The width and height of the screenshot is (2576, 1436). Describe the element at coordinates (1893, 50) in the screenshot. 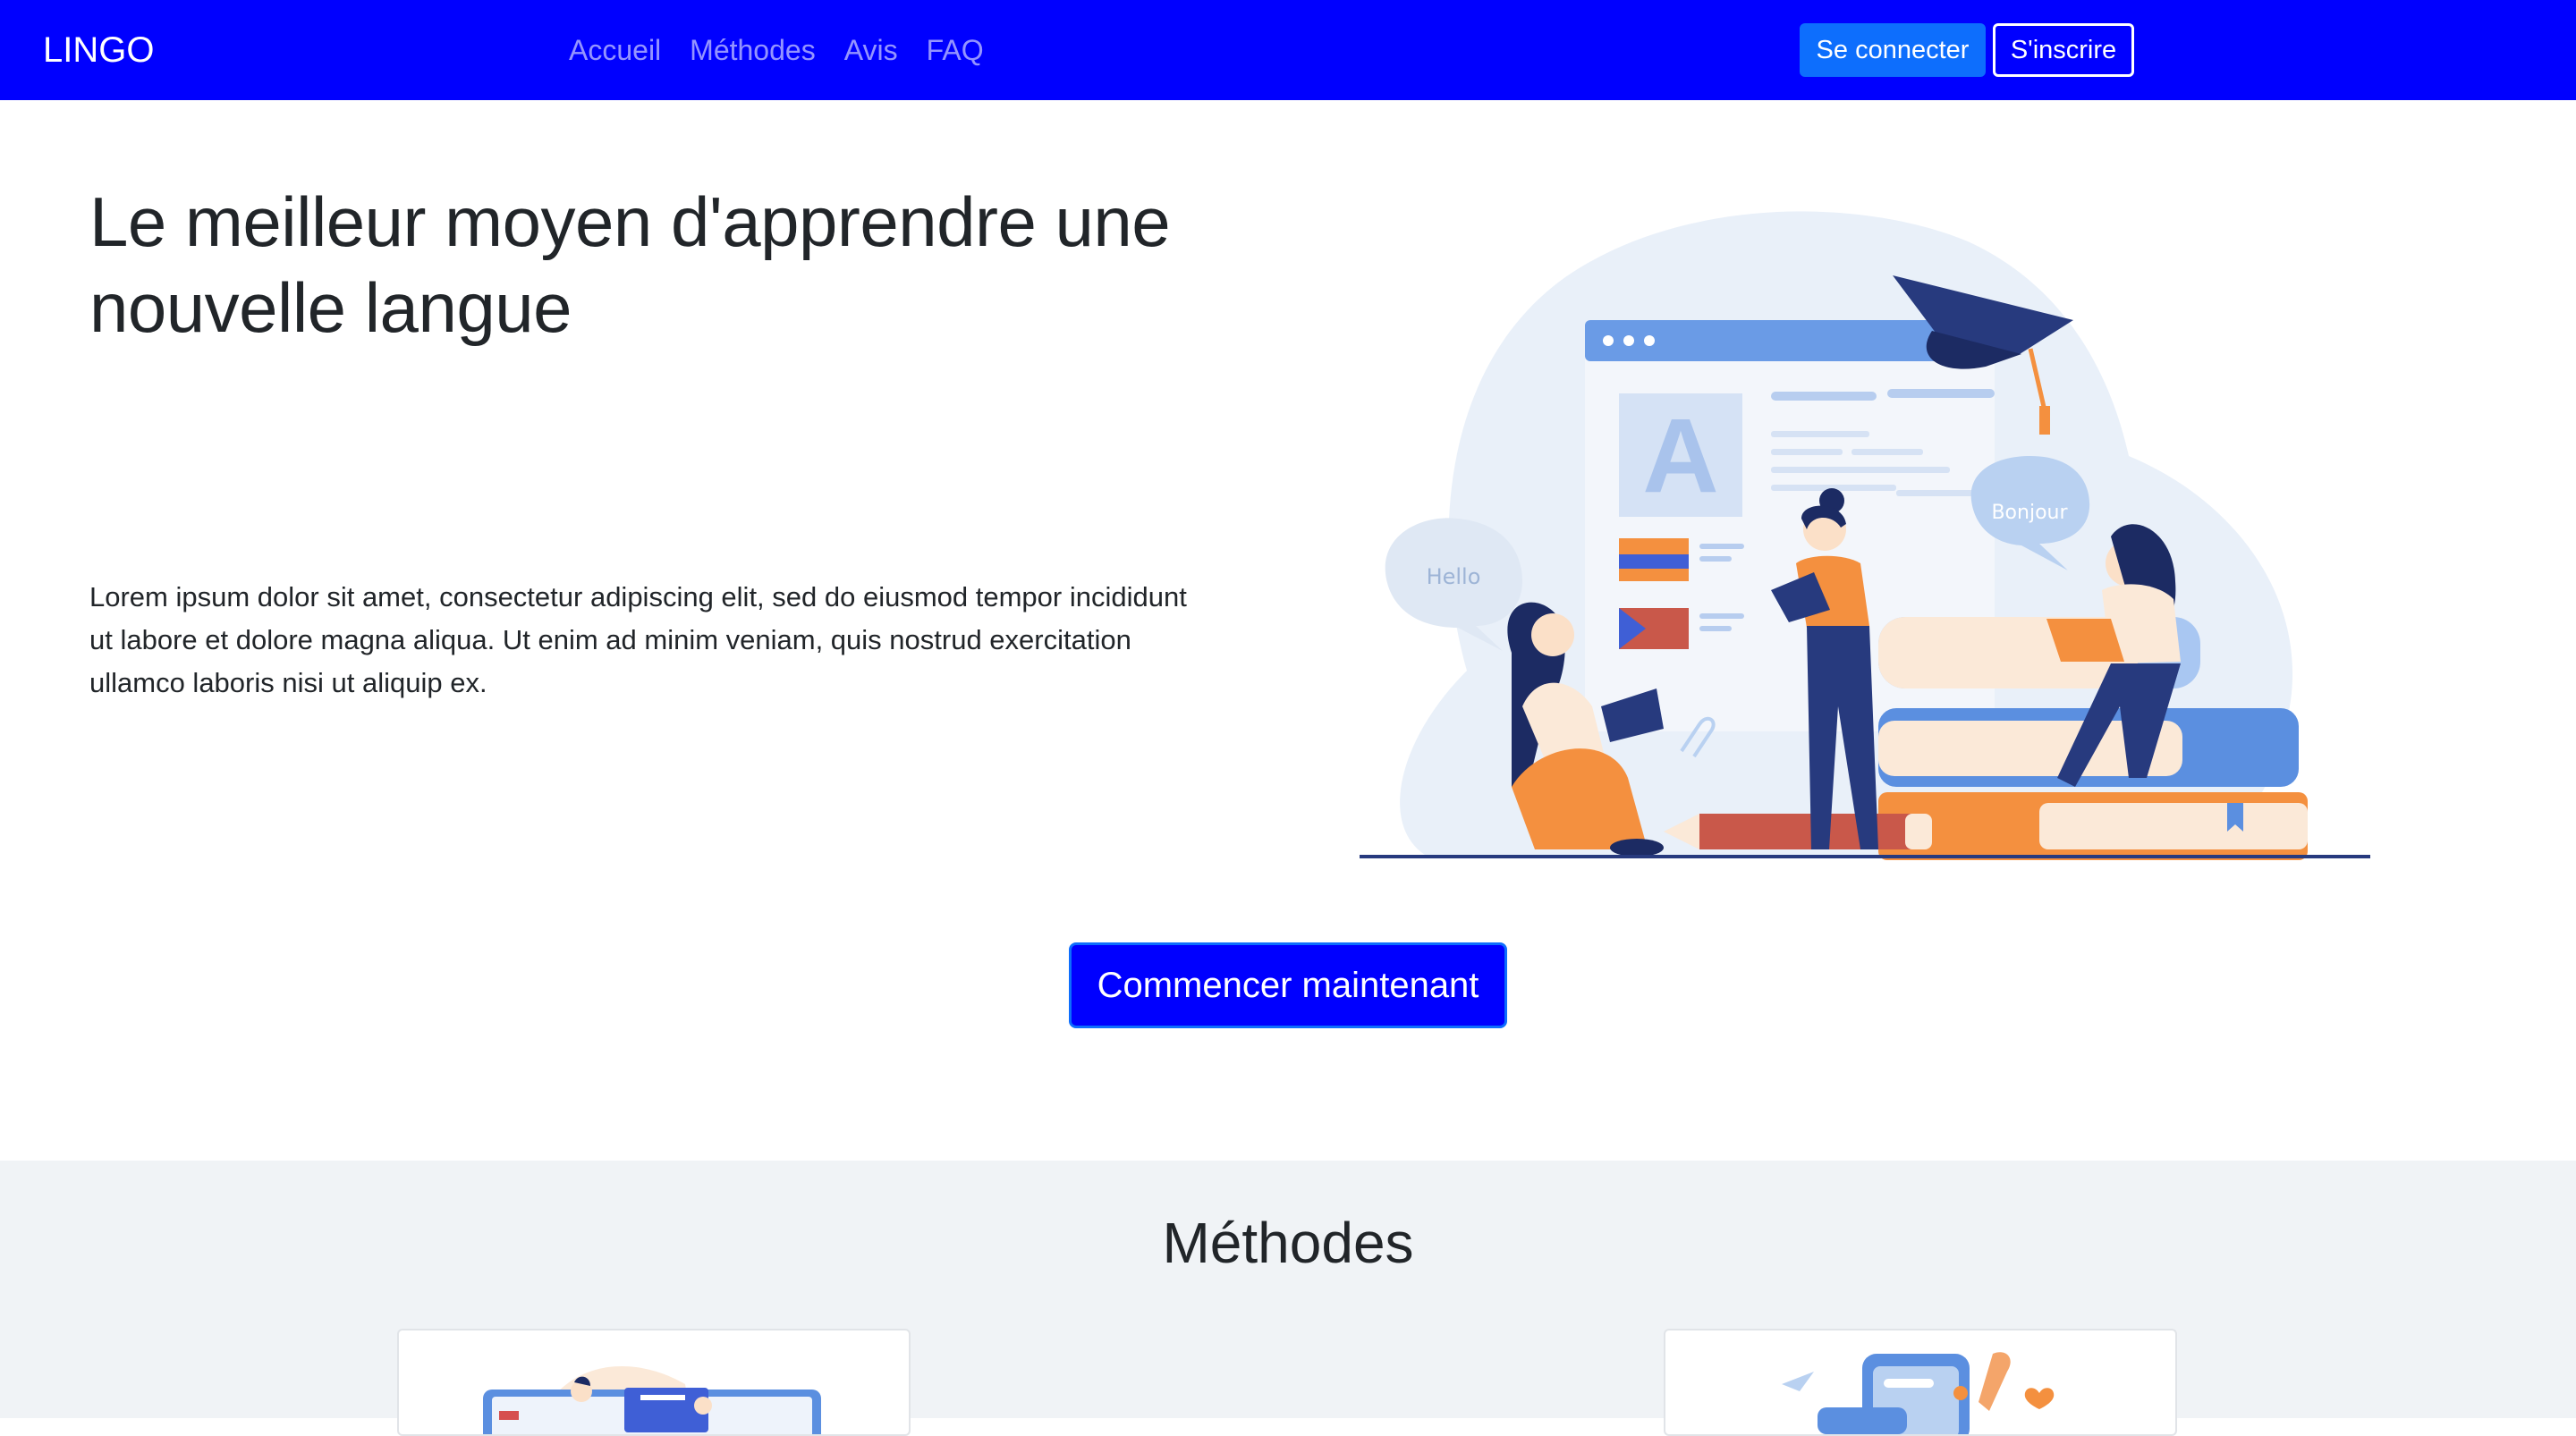

I see `login-button: Se connecter` at that location.